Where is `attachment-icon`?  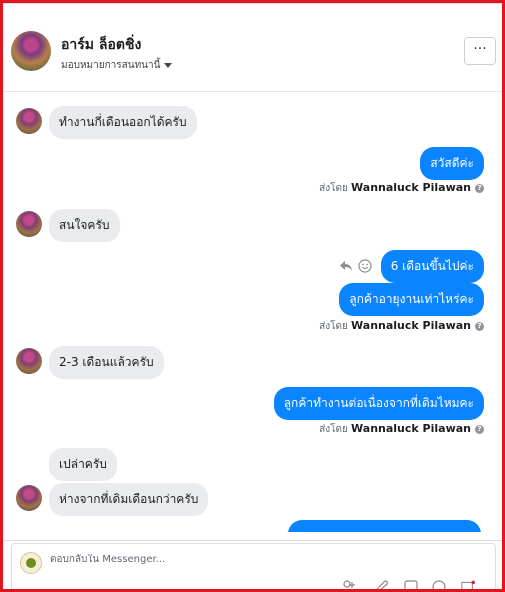
attachment-icon is located at coordinates (381, 584).